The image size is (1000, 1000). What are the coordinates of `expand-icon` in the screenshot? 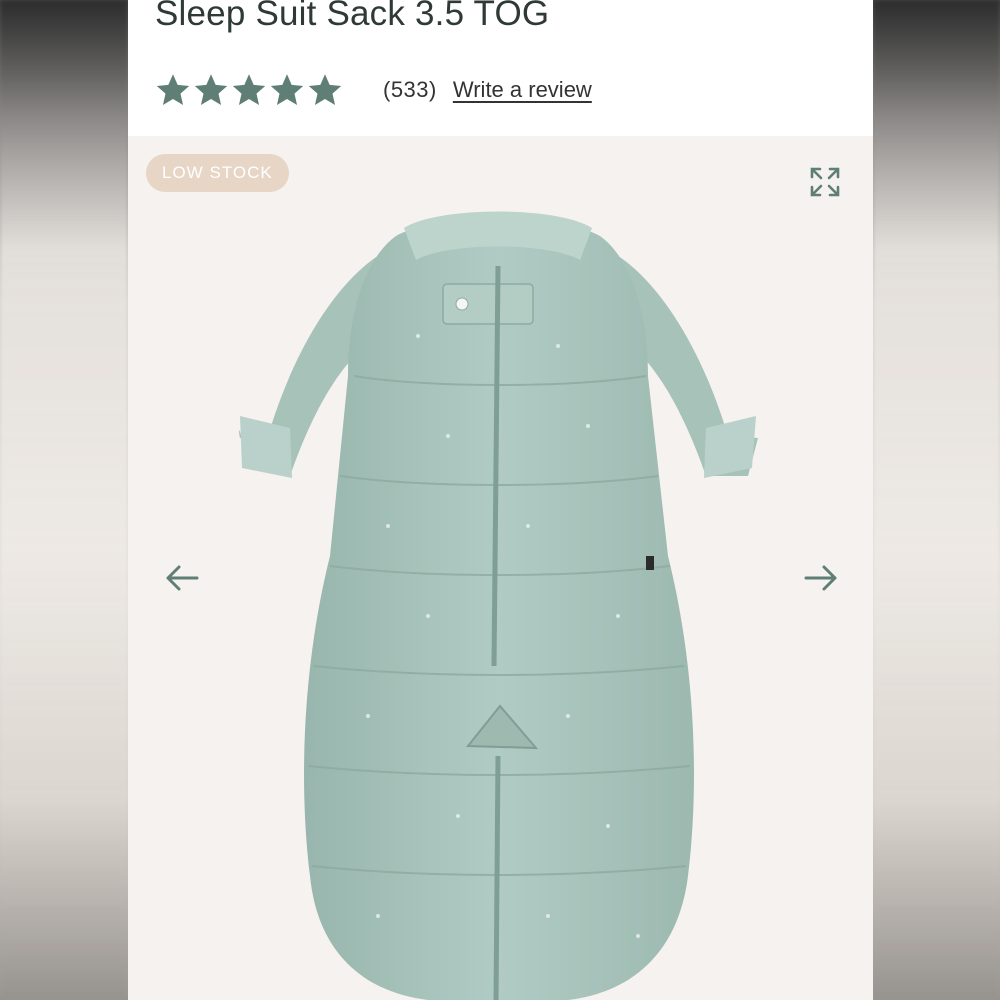 It's located at (825, 182).